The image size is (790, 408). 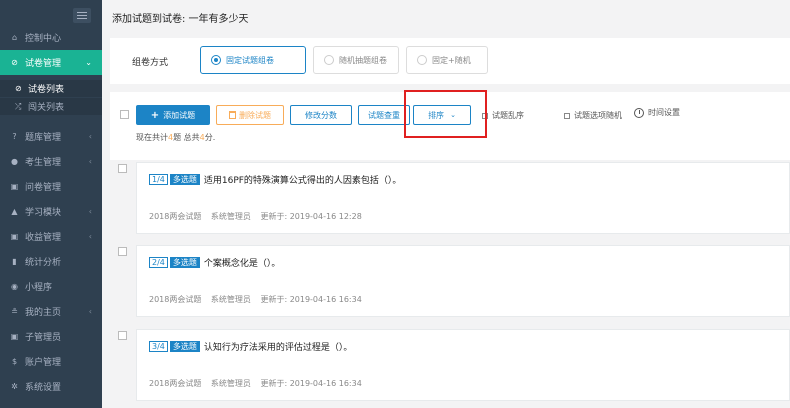 What do you see at coordinates (43, 388) in the screenshot?
I see `sidebar-item-label: 系统设置` at bounding box center [43, 388].